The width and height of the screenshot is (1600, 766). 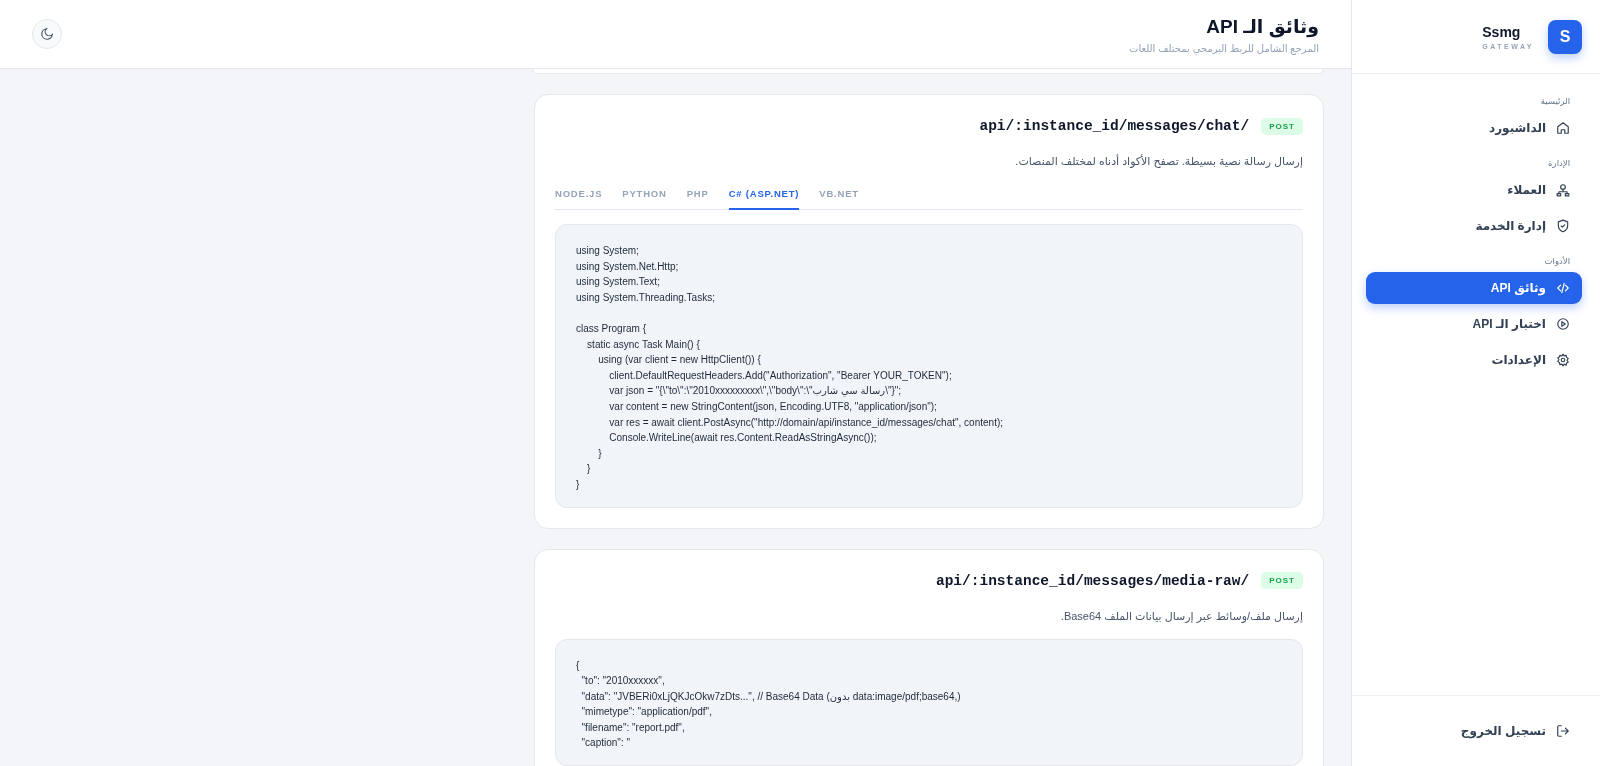 What do you see at coordinates (578, 665) in the screenshot?
I see `code-line: {` at bounding box center [578, 665].